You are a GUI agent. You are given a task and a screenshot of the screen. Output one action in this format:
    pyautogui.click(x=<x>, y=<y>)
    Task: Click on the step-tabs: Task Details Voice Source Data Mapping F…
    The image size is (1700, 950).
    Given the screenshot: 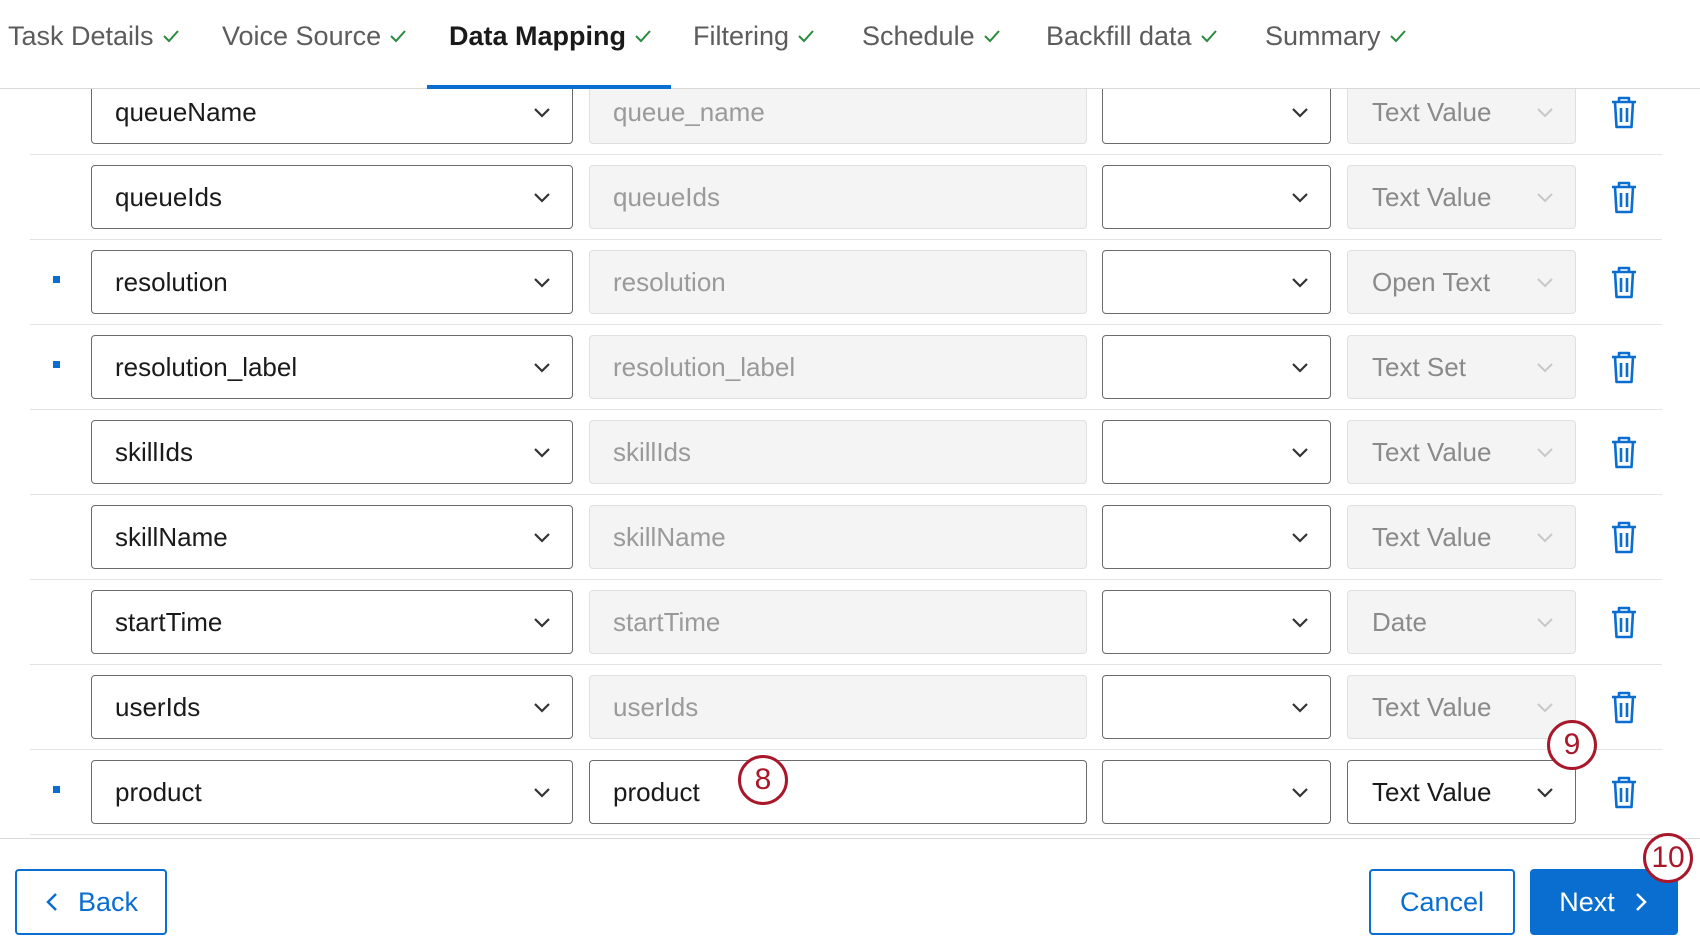 What is the action you would take?
    pyautogui.click(x=850, y=44)
    